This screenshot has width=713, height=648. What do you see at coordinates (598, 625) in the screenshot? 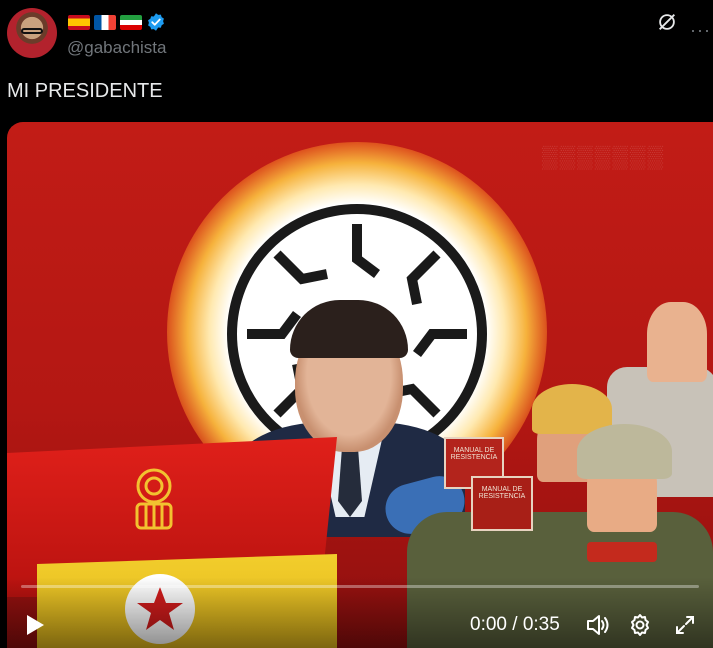
I see `volume-icon` at bounding box center [598, 625].